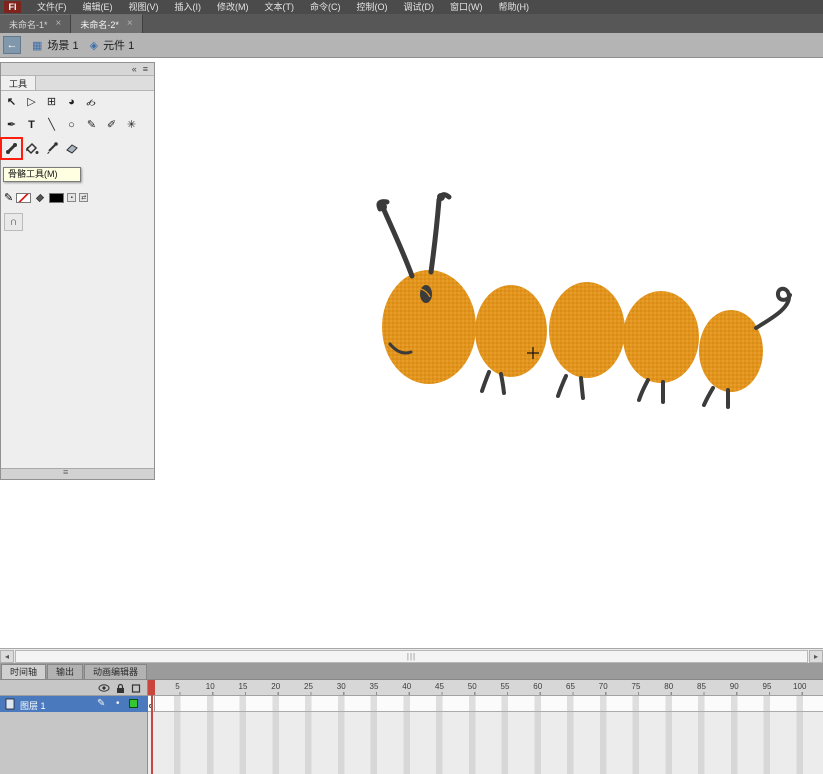 The width and height of the screenshot is (823, 774). I want to click on document-tab: 未命名-2* ×, so click(107, 23).